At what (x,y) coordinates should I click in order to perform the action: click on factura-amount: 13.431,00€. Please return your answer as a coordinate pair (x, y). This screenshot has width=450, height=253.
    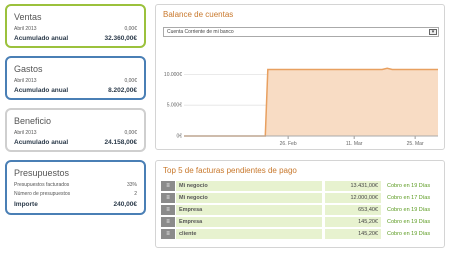
    Looking at the image, I should click on (353, 186).